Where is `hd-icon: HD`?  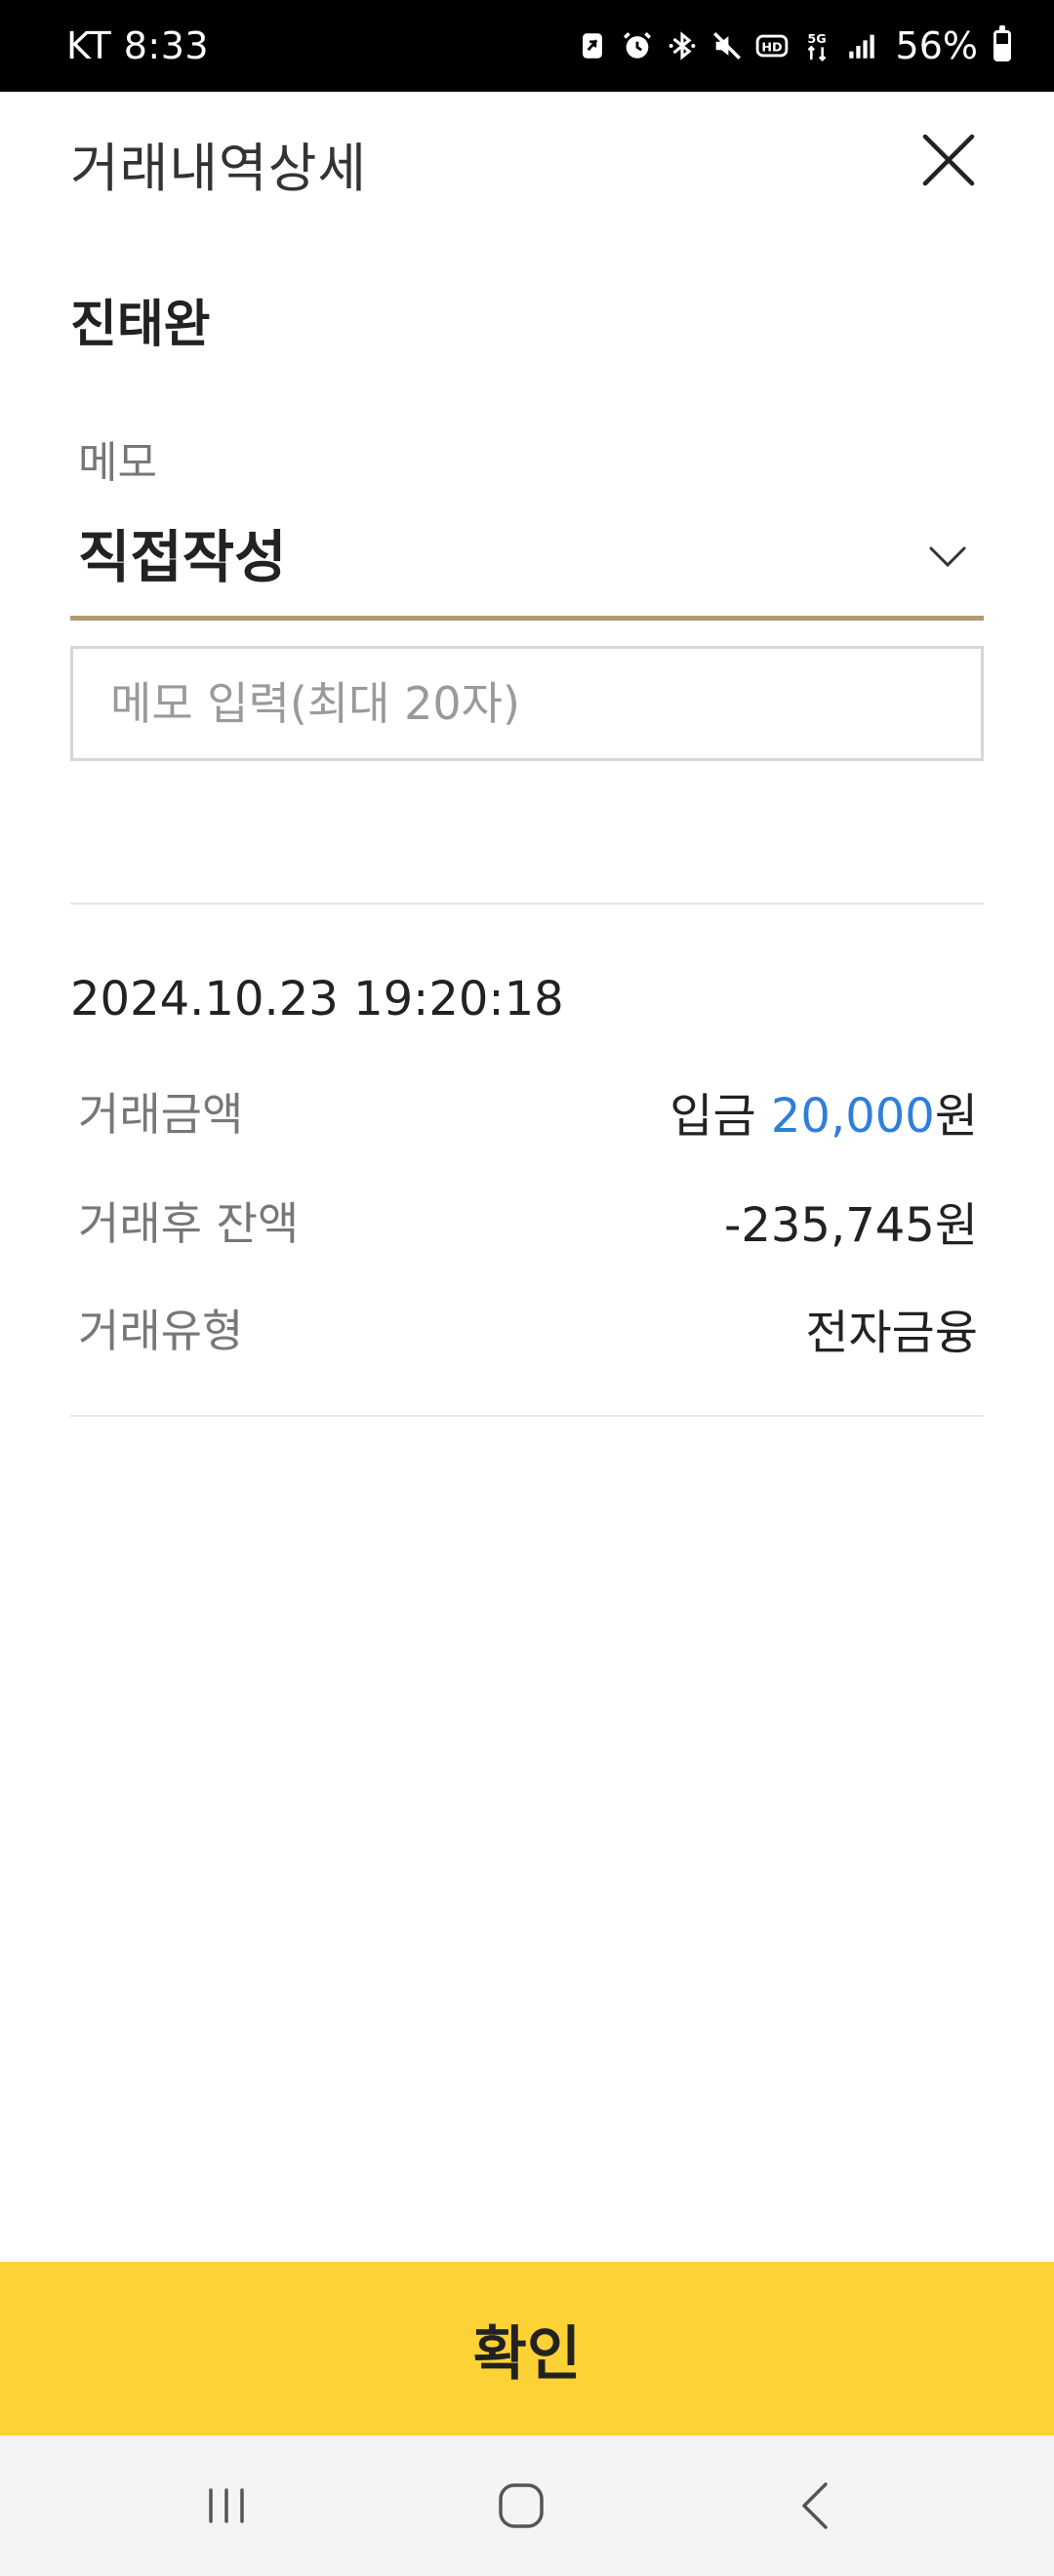
hd-icon: HD is located at coordinates (772, 45).